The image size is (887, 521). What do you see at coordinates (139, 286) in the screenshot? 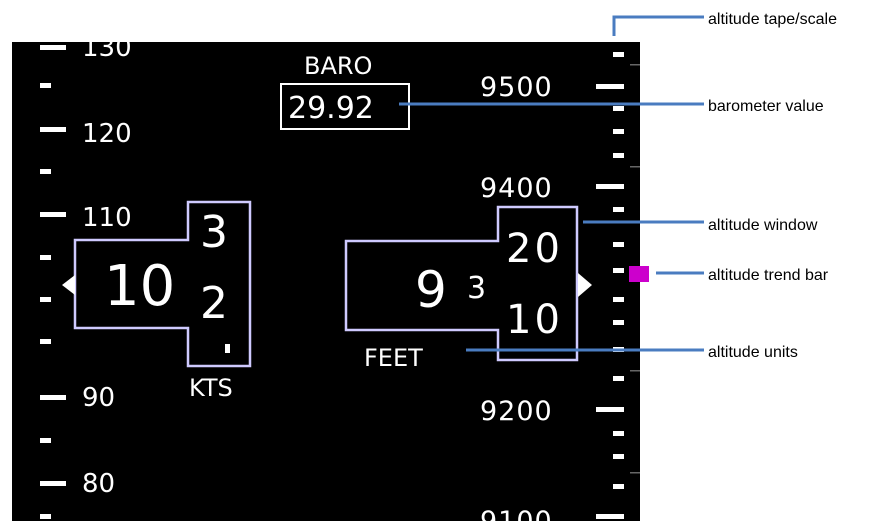
I see `airspeed-main-digits: 10` at bounding box center [139, 286].